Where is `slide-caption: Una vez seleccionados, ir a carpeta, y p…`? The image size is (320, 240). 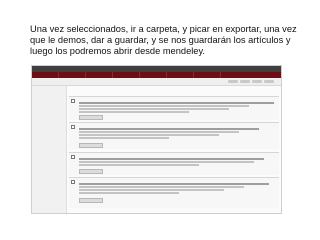
slide-caption: Una vez seleccionados, ir a carpeta, y p… is located at coordinates (163, 40).